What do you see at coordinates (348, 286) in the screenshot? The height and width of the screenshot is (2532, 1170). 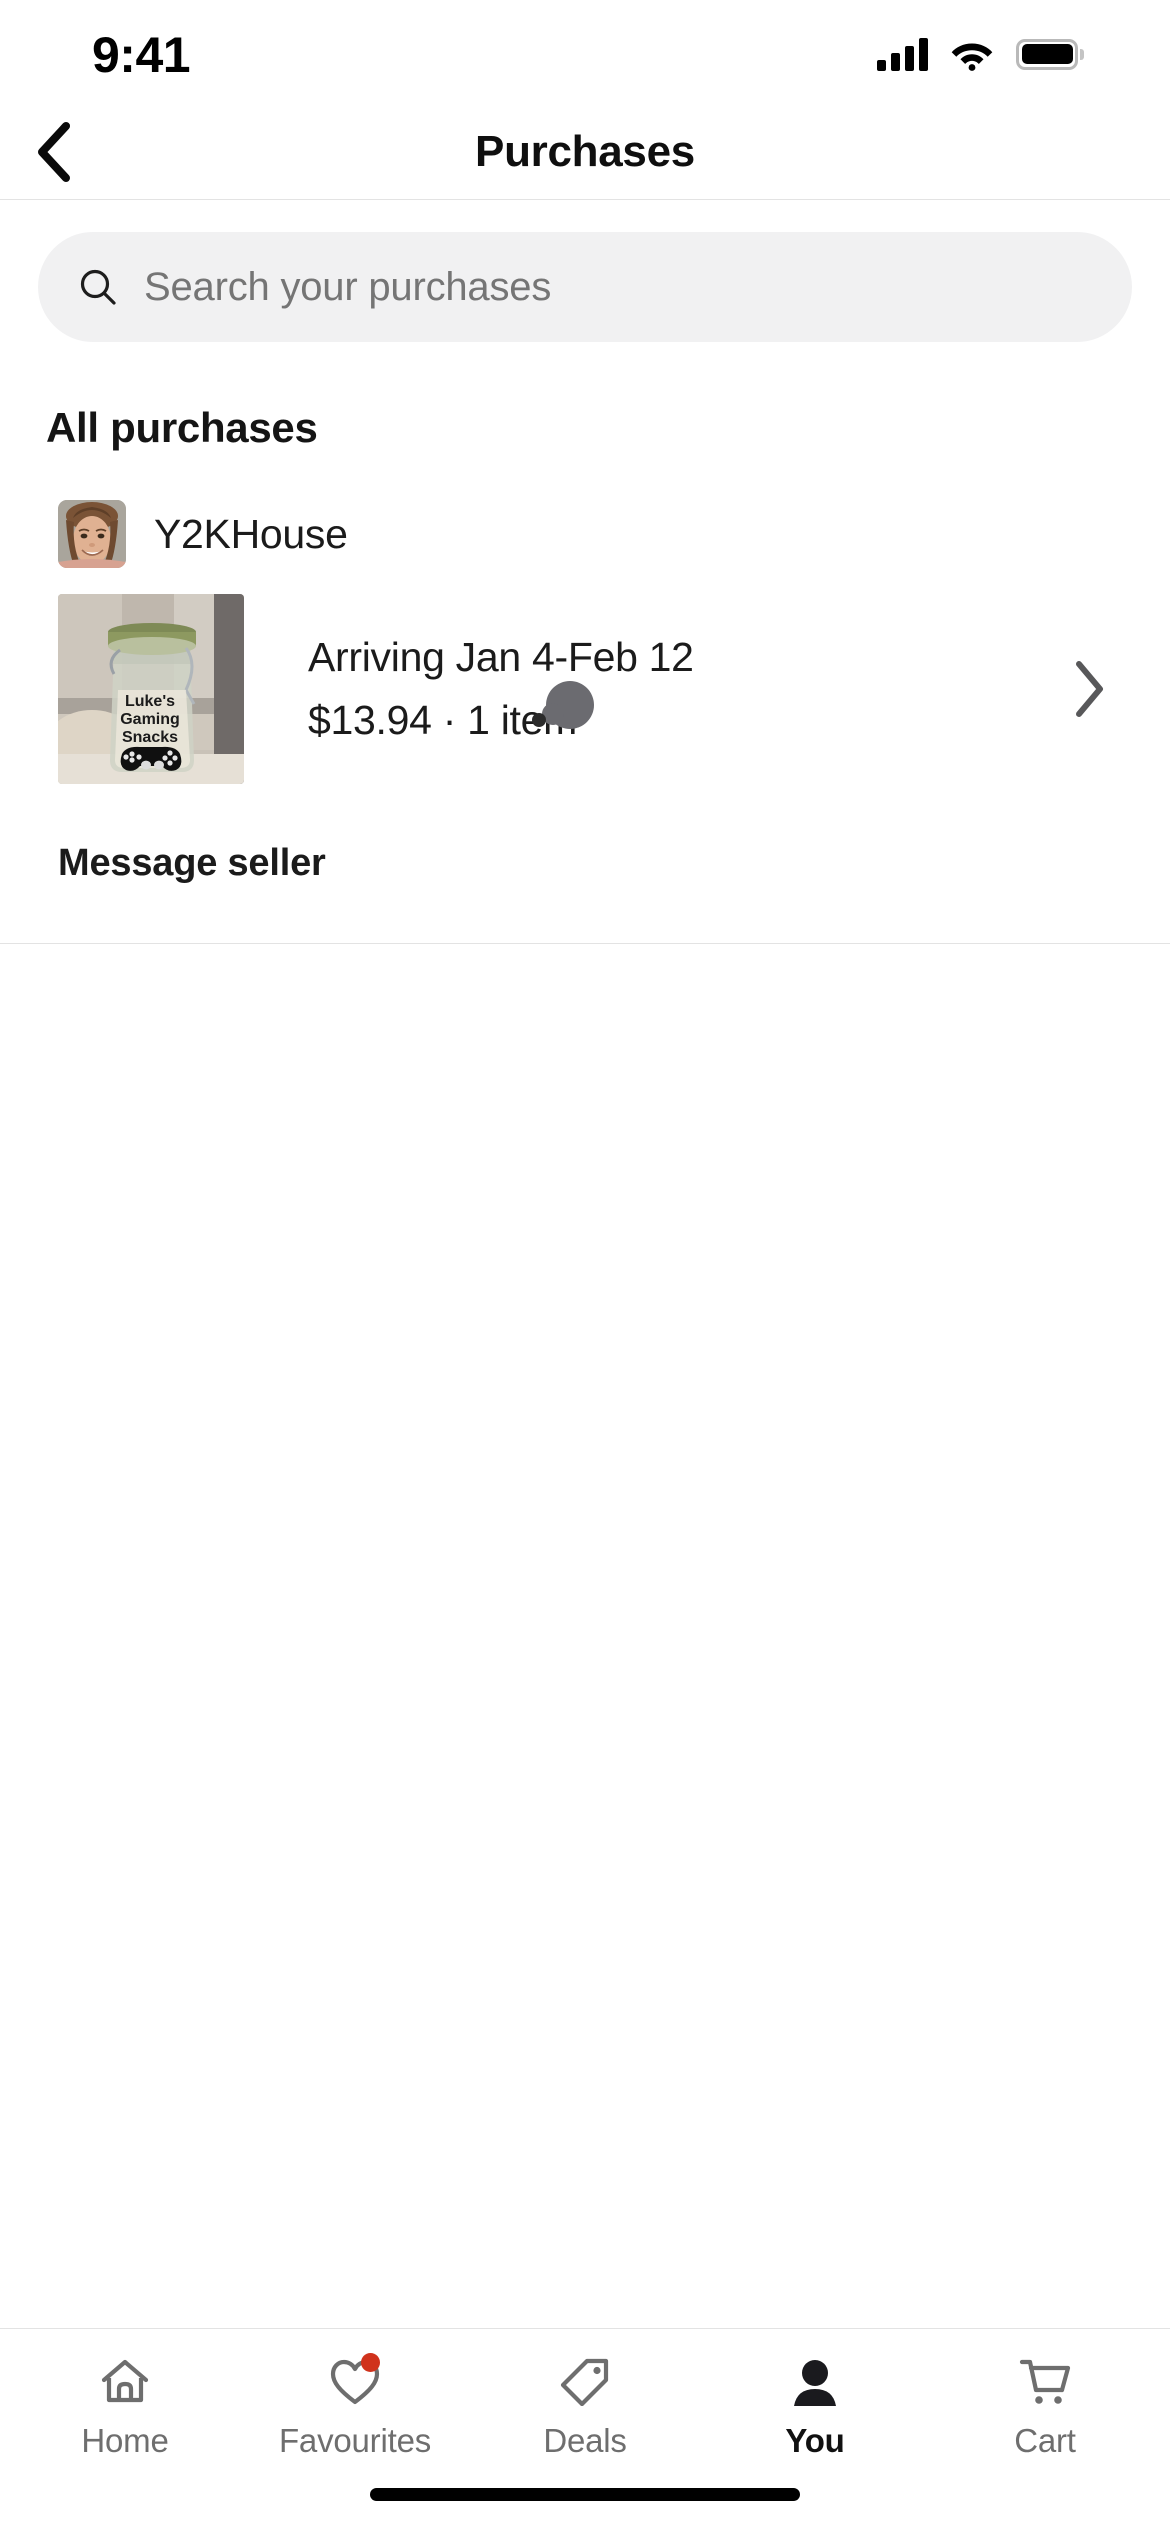 I see `search-placeholder: Search your purchases` at bounding box center [348, 286].